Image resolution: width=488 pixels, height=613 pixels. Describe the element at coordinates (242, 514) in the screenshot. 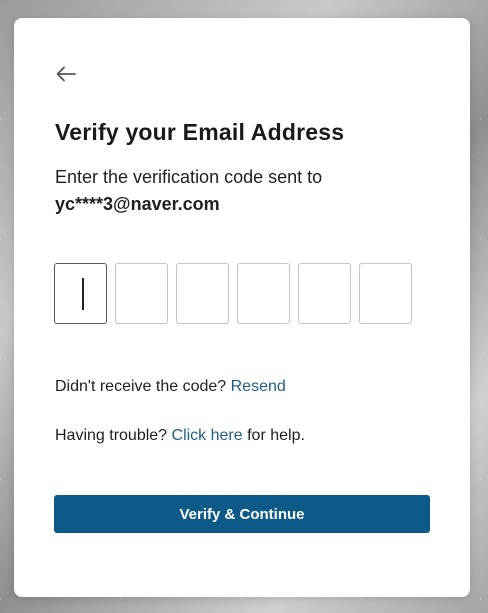

I see `verify-continue-button: Verify & Continue` at that location.